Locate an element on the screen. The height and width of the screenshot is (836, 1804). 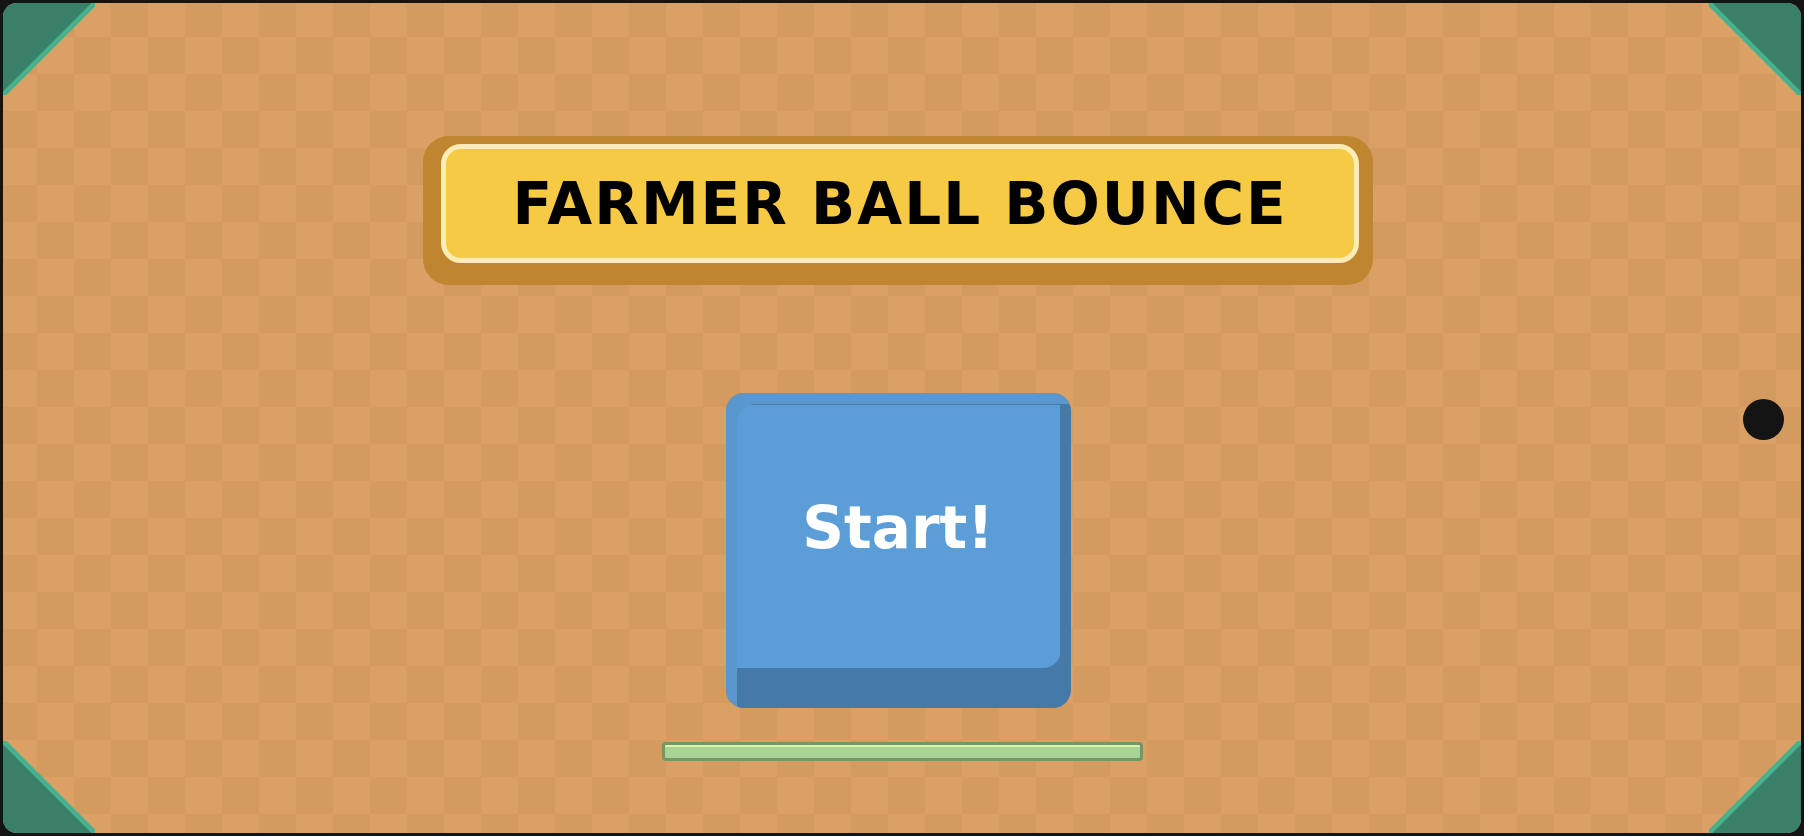
ball is located at coordinates (1763, 419).